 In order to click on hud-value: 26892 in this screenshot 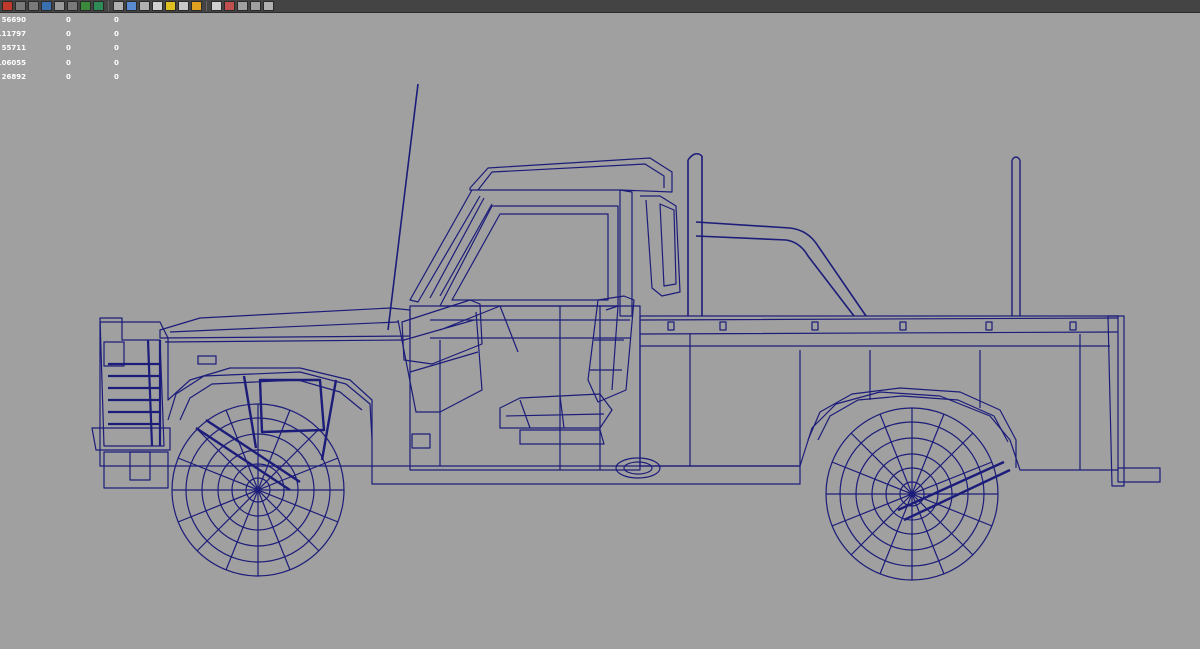, I will do `click(13, 76)`.